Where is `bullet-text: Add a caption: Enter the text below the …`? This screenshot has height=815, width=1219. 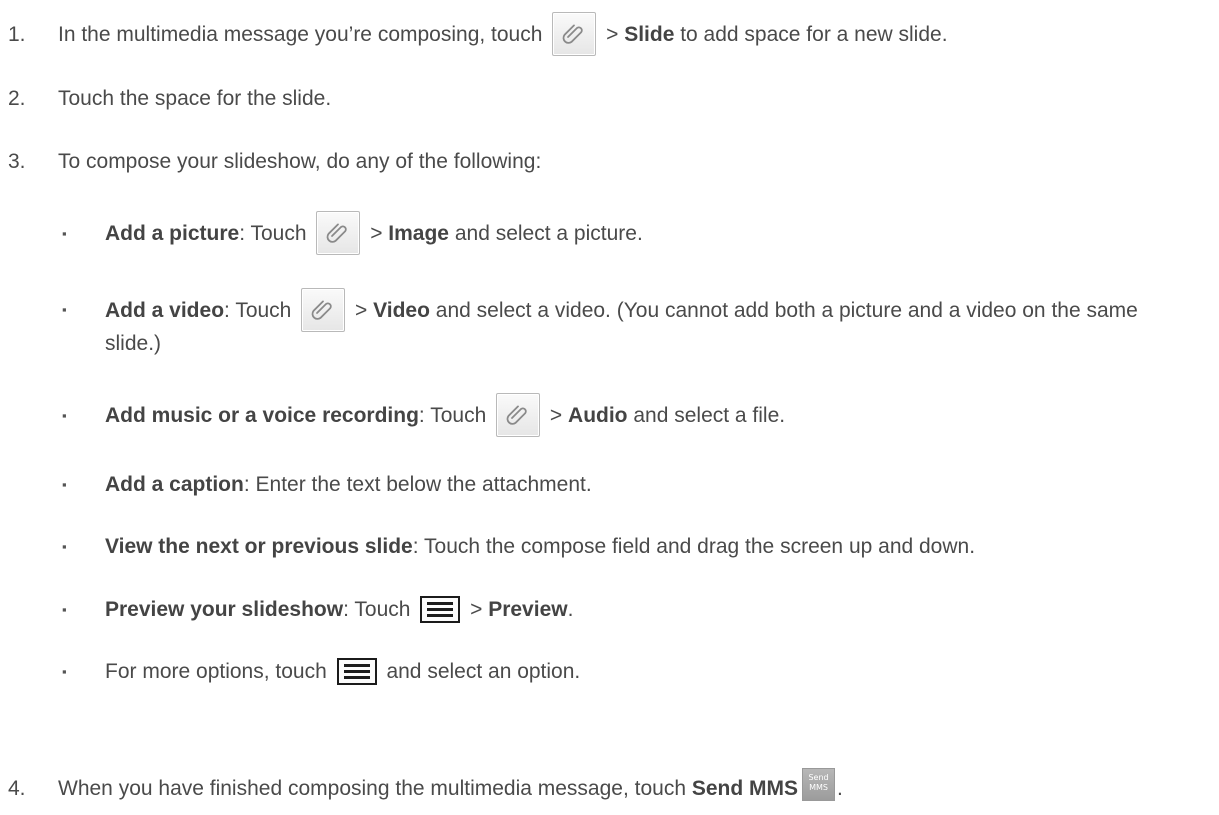
bullet-text: Add a caption: Enter the text below the … is located at coordinates (348, 484).